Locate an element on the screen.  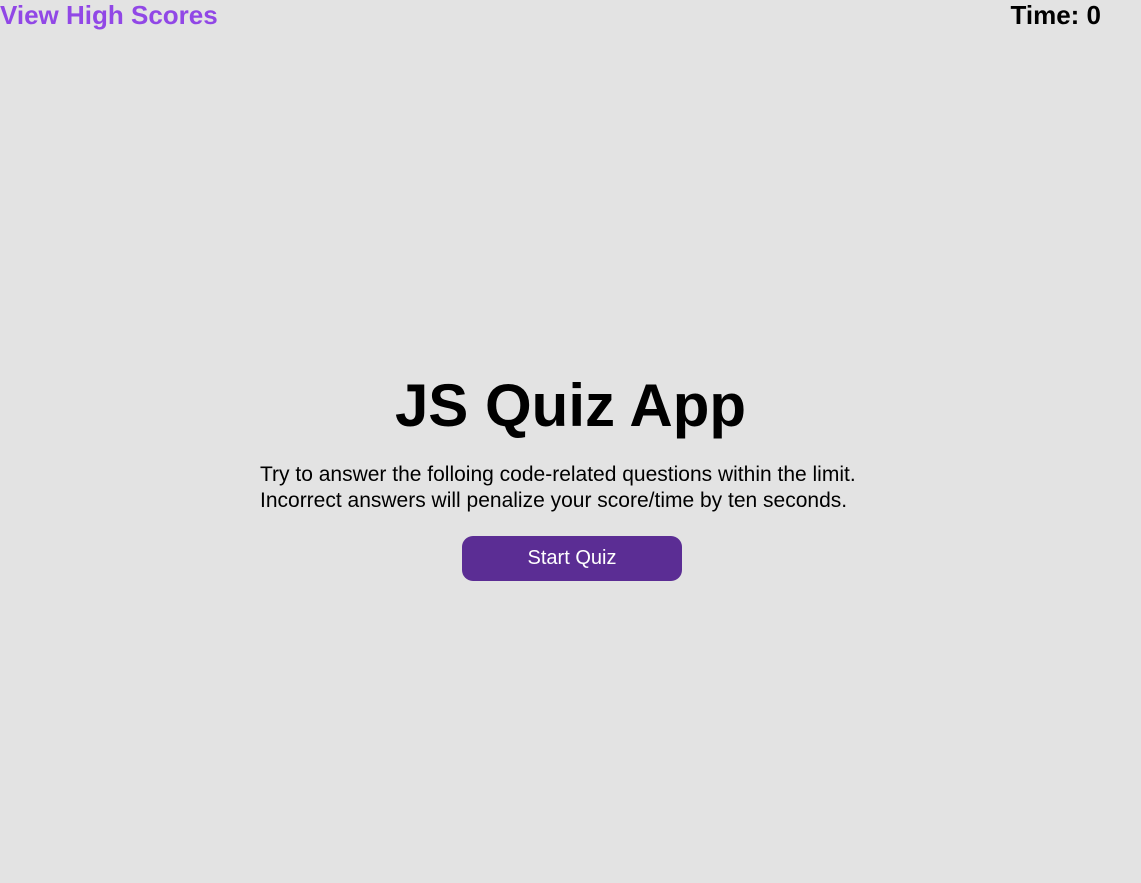
start-quiz-button: Start Quiz is located at coordinates (572, 558).